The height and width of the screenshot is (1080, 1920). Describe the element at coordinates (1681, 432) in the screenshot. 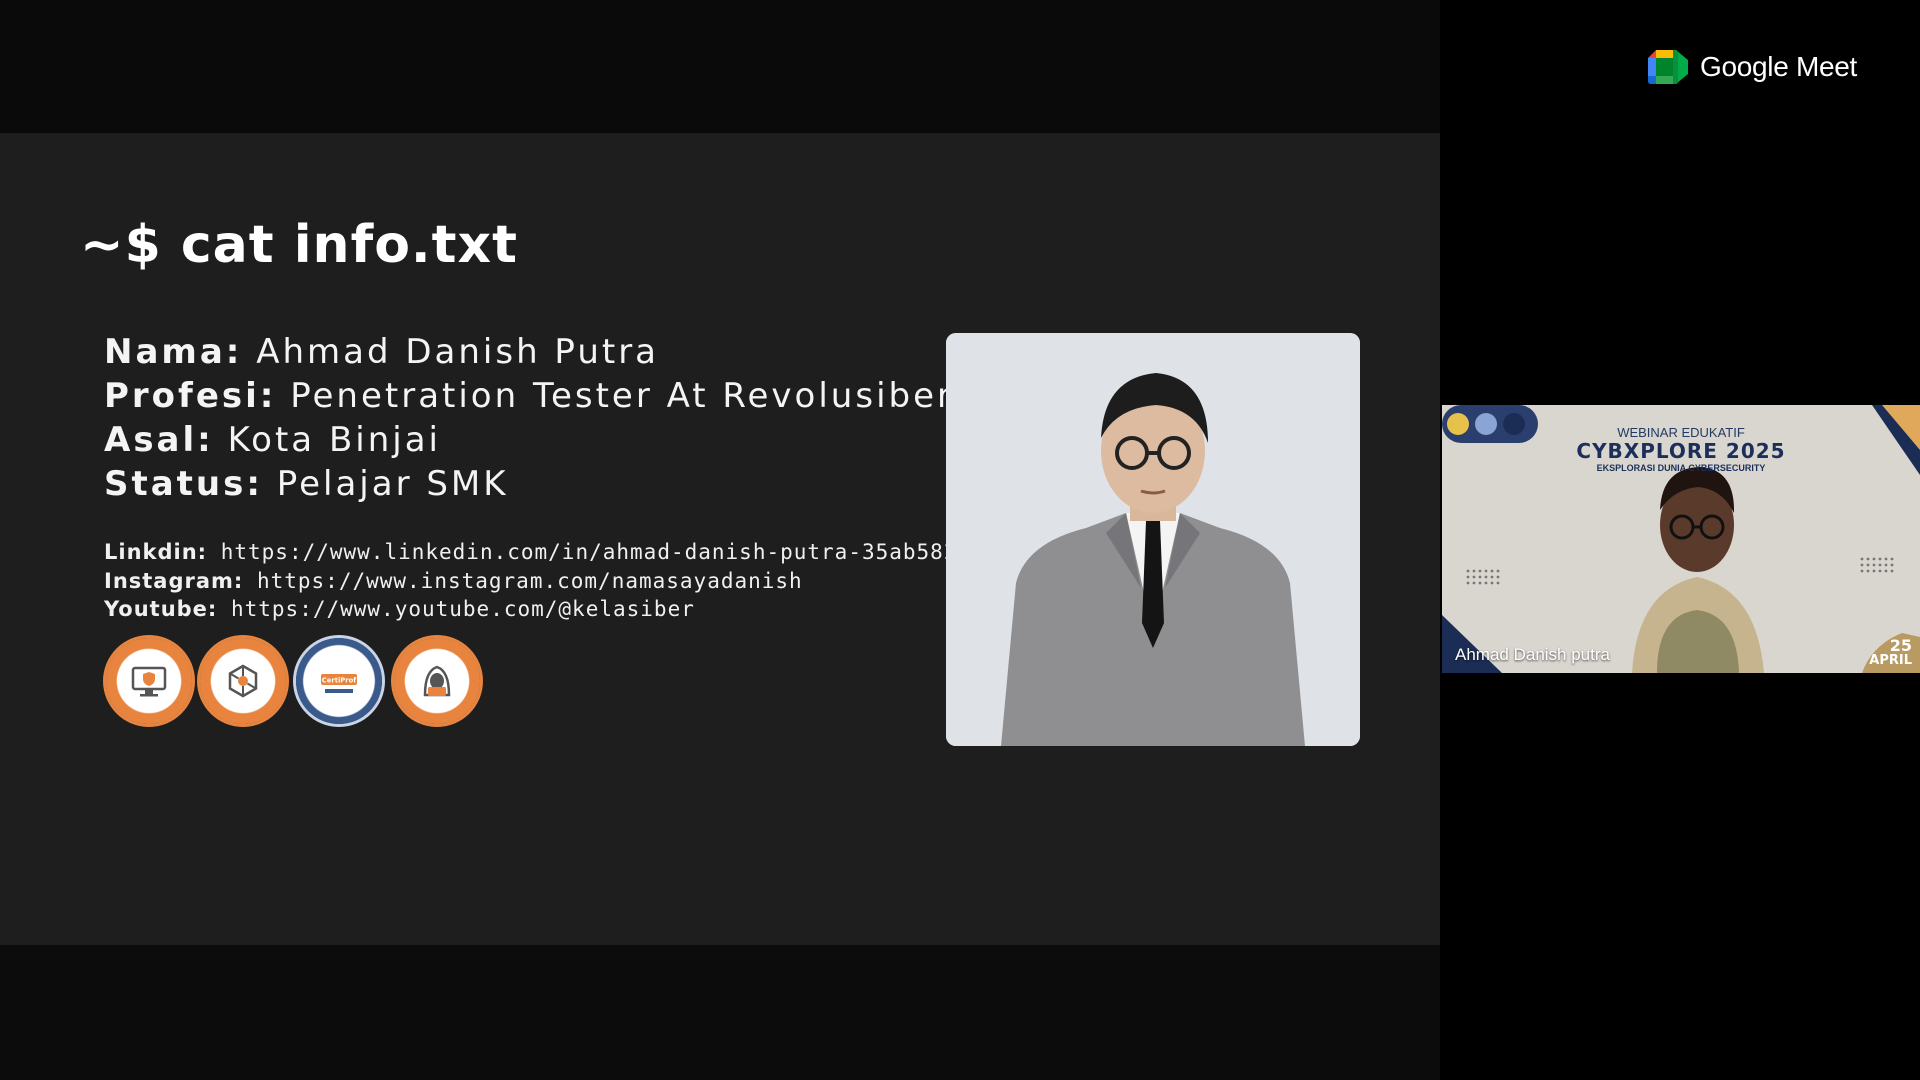

I see `banner-subtitle: WEBINAR EDUKATIF` at that location.